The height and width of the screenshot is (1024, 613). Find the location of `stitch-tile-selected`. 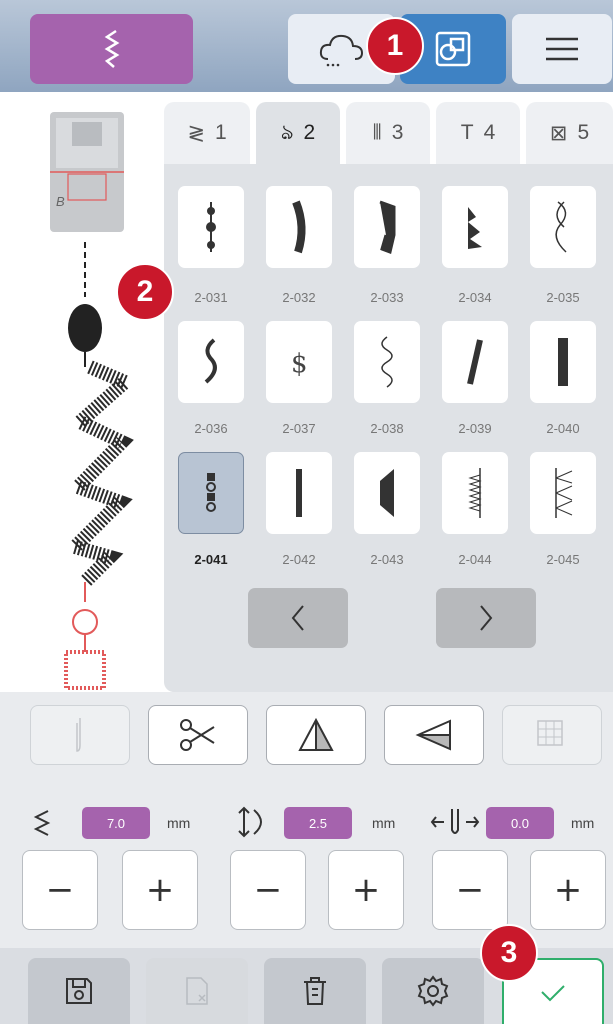

stitch-tile-selected is located at coordinates (211, 493).